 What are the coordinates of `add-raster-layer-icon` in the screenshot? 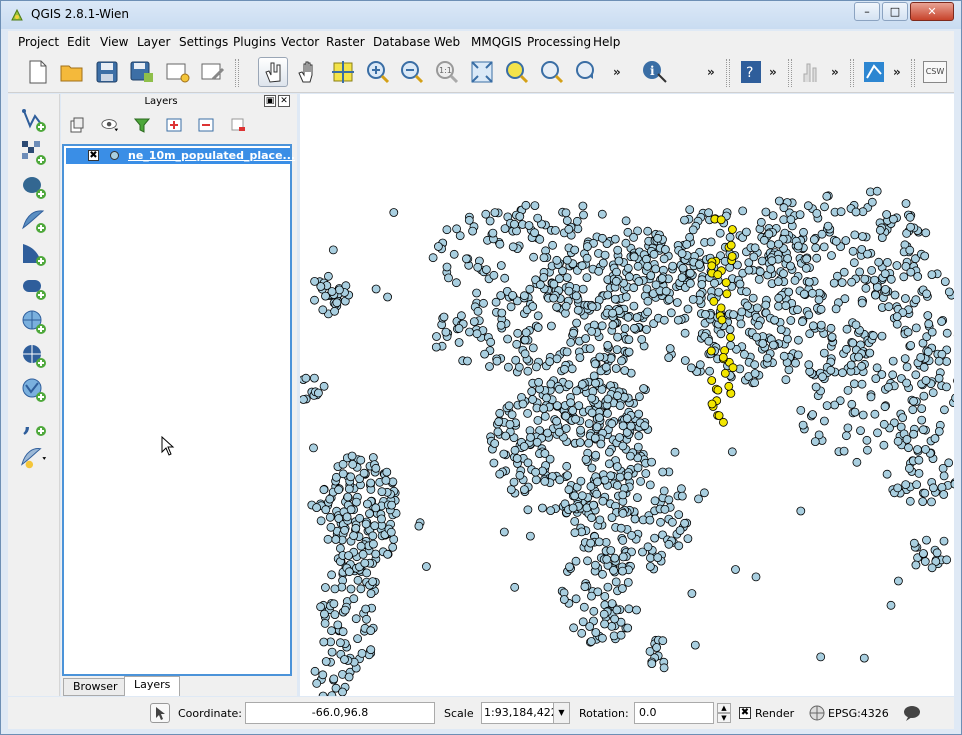 It's located at (34, 153).